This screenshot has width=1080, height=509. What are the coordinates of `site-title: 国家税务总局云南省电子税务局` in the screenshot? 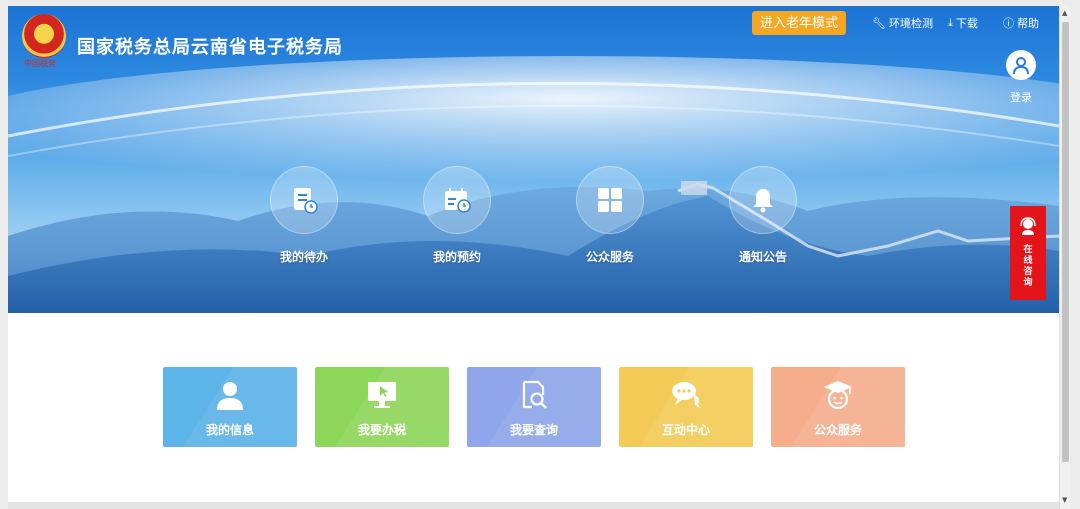 It's located at (210, 47).